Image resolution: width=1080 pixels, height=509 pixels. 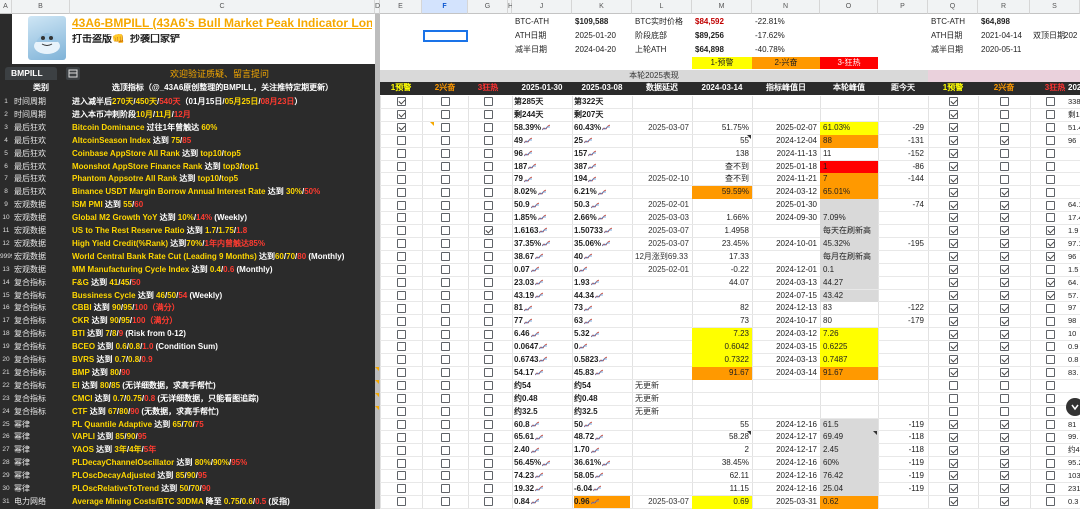 I want to click on selected-cell, so click(x=445, y=36).